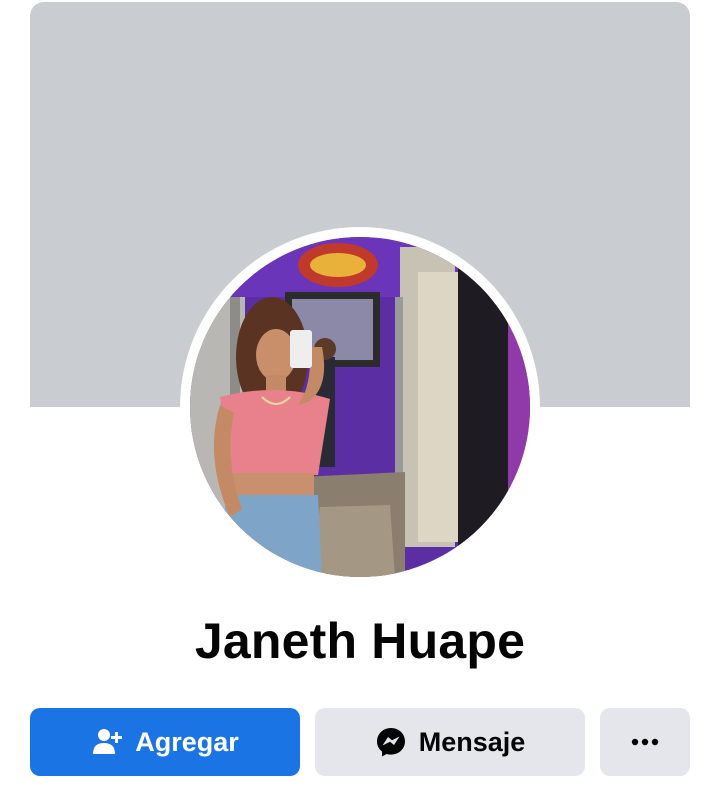 This screenshot has height=805, width=720. I want to click on add-friend-button: Agregar, so click(165, 742).